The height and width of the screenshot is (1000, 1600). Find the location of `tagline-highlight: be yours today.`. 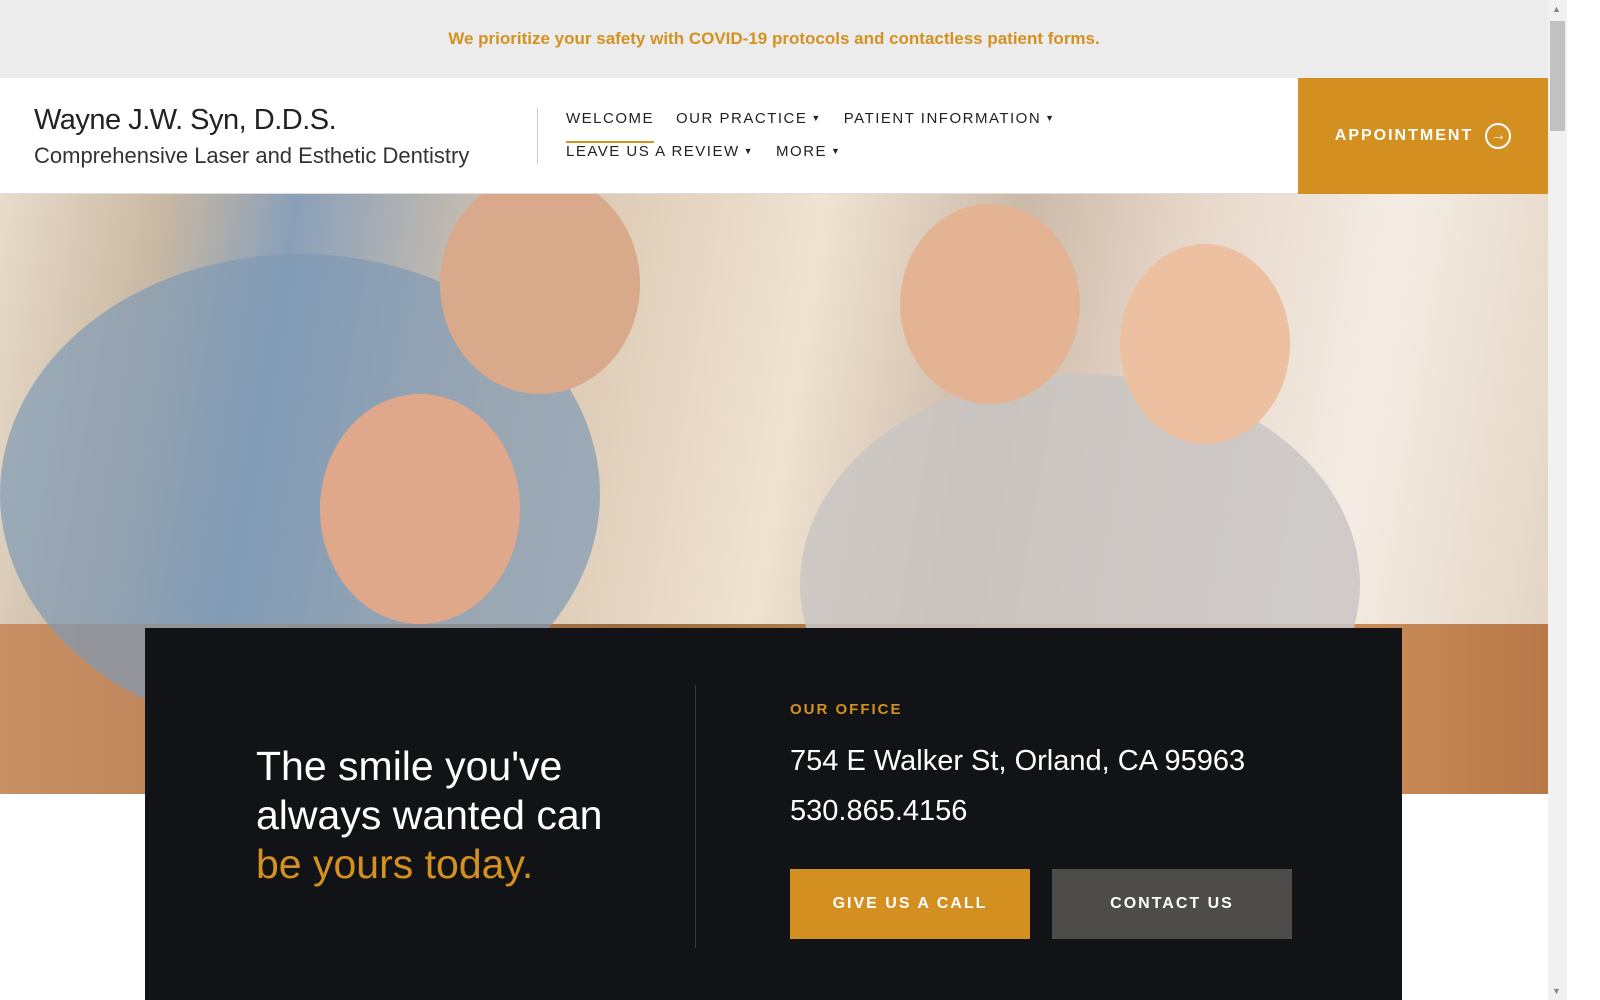

tagline-highlight: be yours today. is located at coordinates (395, 864).